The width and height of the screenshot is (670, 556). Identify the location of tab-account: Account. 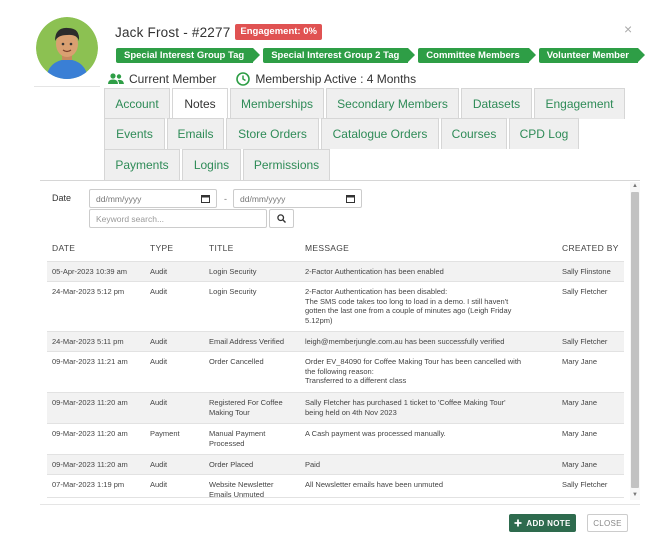
(137, 103).